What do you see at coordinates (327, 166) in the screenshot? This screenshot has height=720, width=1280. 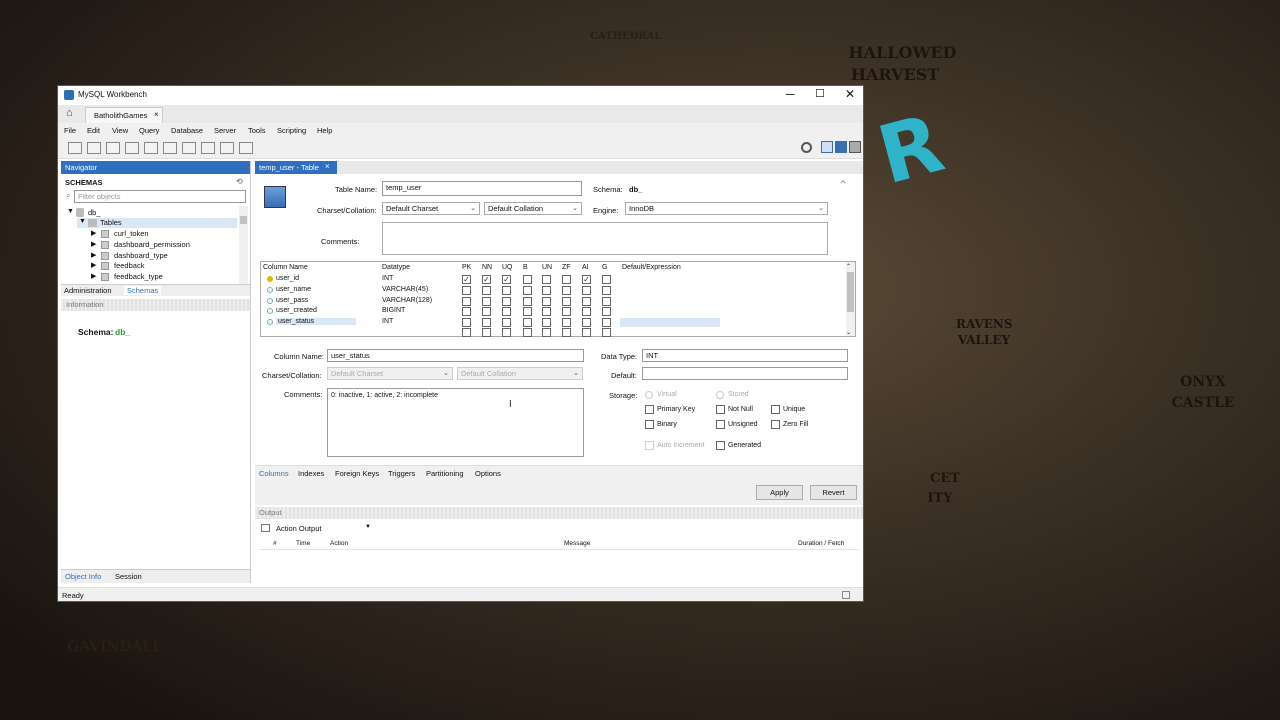 I see `close-editor-tab-icon: ×` at bounding box center [327, 166].